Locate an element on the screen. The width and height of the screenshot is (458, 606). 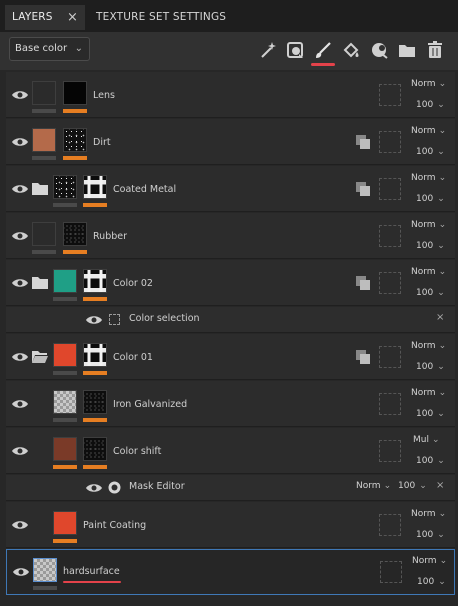
smart-material-icon is located at coordinates (379, 50).